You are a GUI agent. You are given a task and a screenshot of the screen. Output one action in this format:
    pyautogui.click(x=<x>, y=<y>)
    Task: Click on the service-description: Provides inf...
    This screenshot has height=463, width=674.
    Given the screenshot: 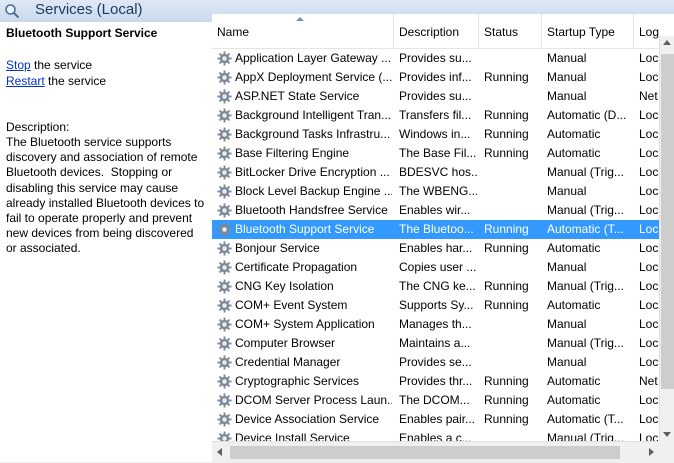 What is the action you would take?
    pyautogui.click(x=435, y=77)
    